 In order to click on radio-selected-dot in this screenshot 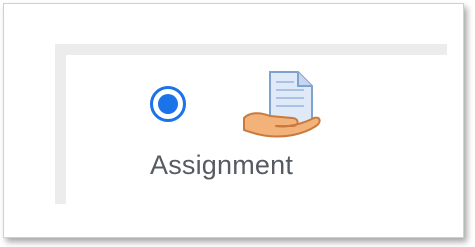, I will do `click(168, 104)`.